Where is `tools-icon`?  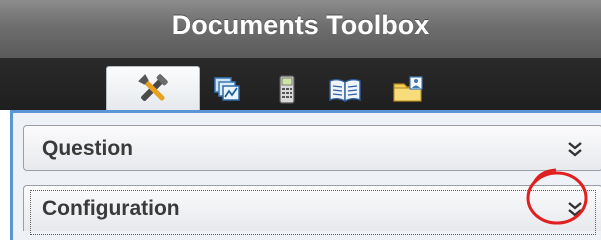
tools-icon is located at coordinates (153, 87).